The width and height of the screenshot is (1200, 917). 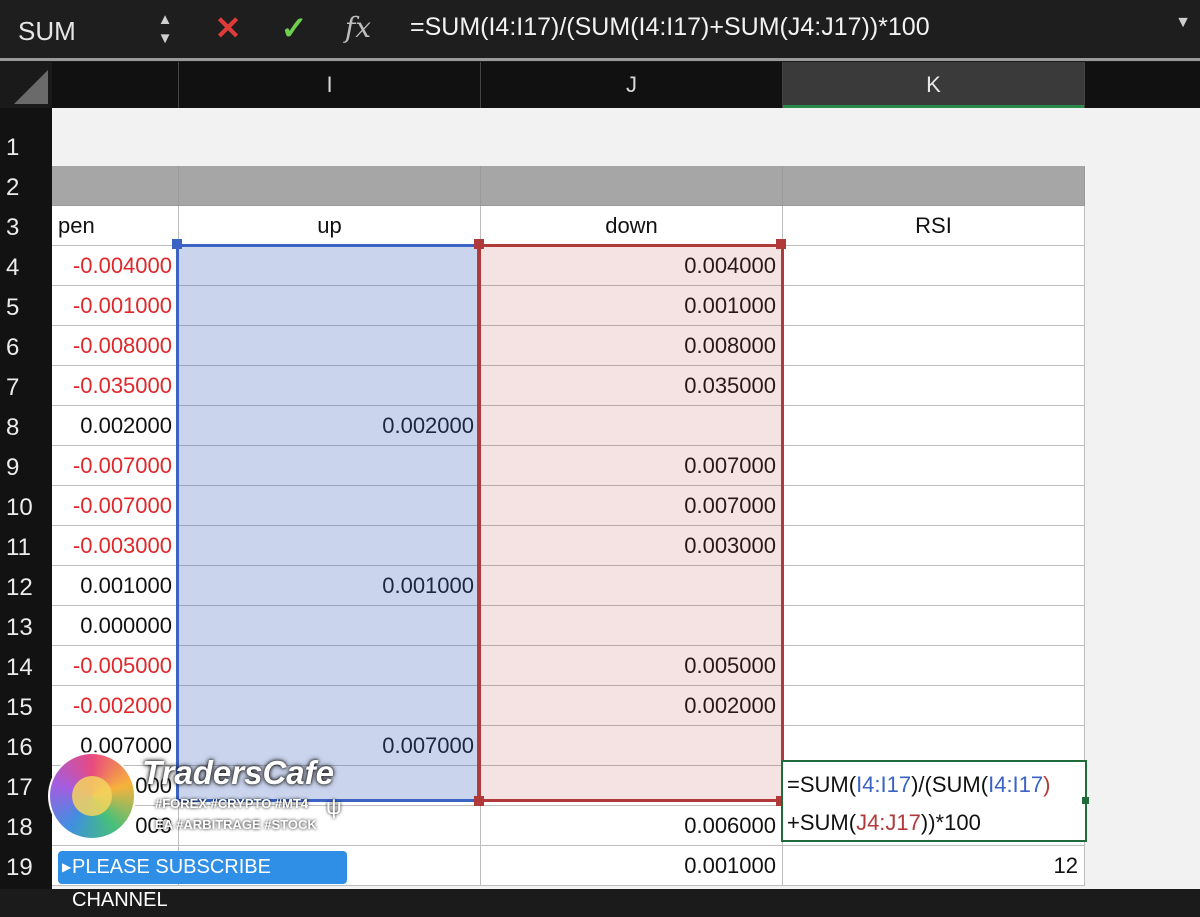 I want to click on header-cell-i: up, so click(x=330, y=226).